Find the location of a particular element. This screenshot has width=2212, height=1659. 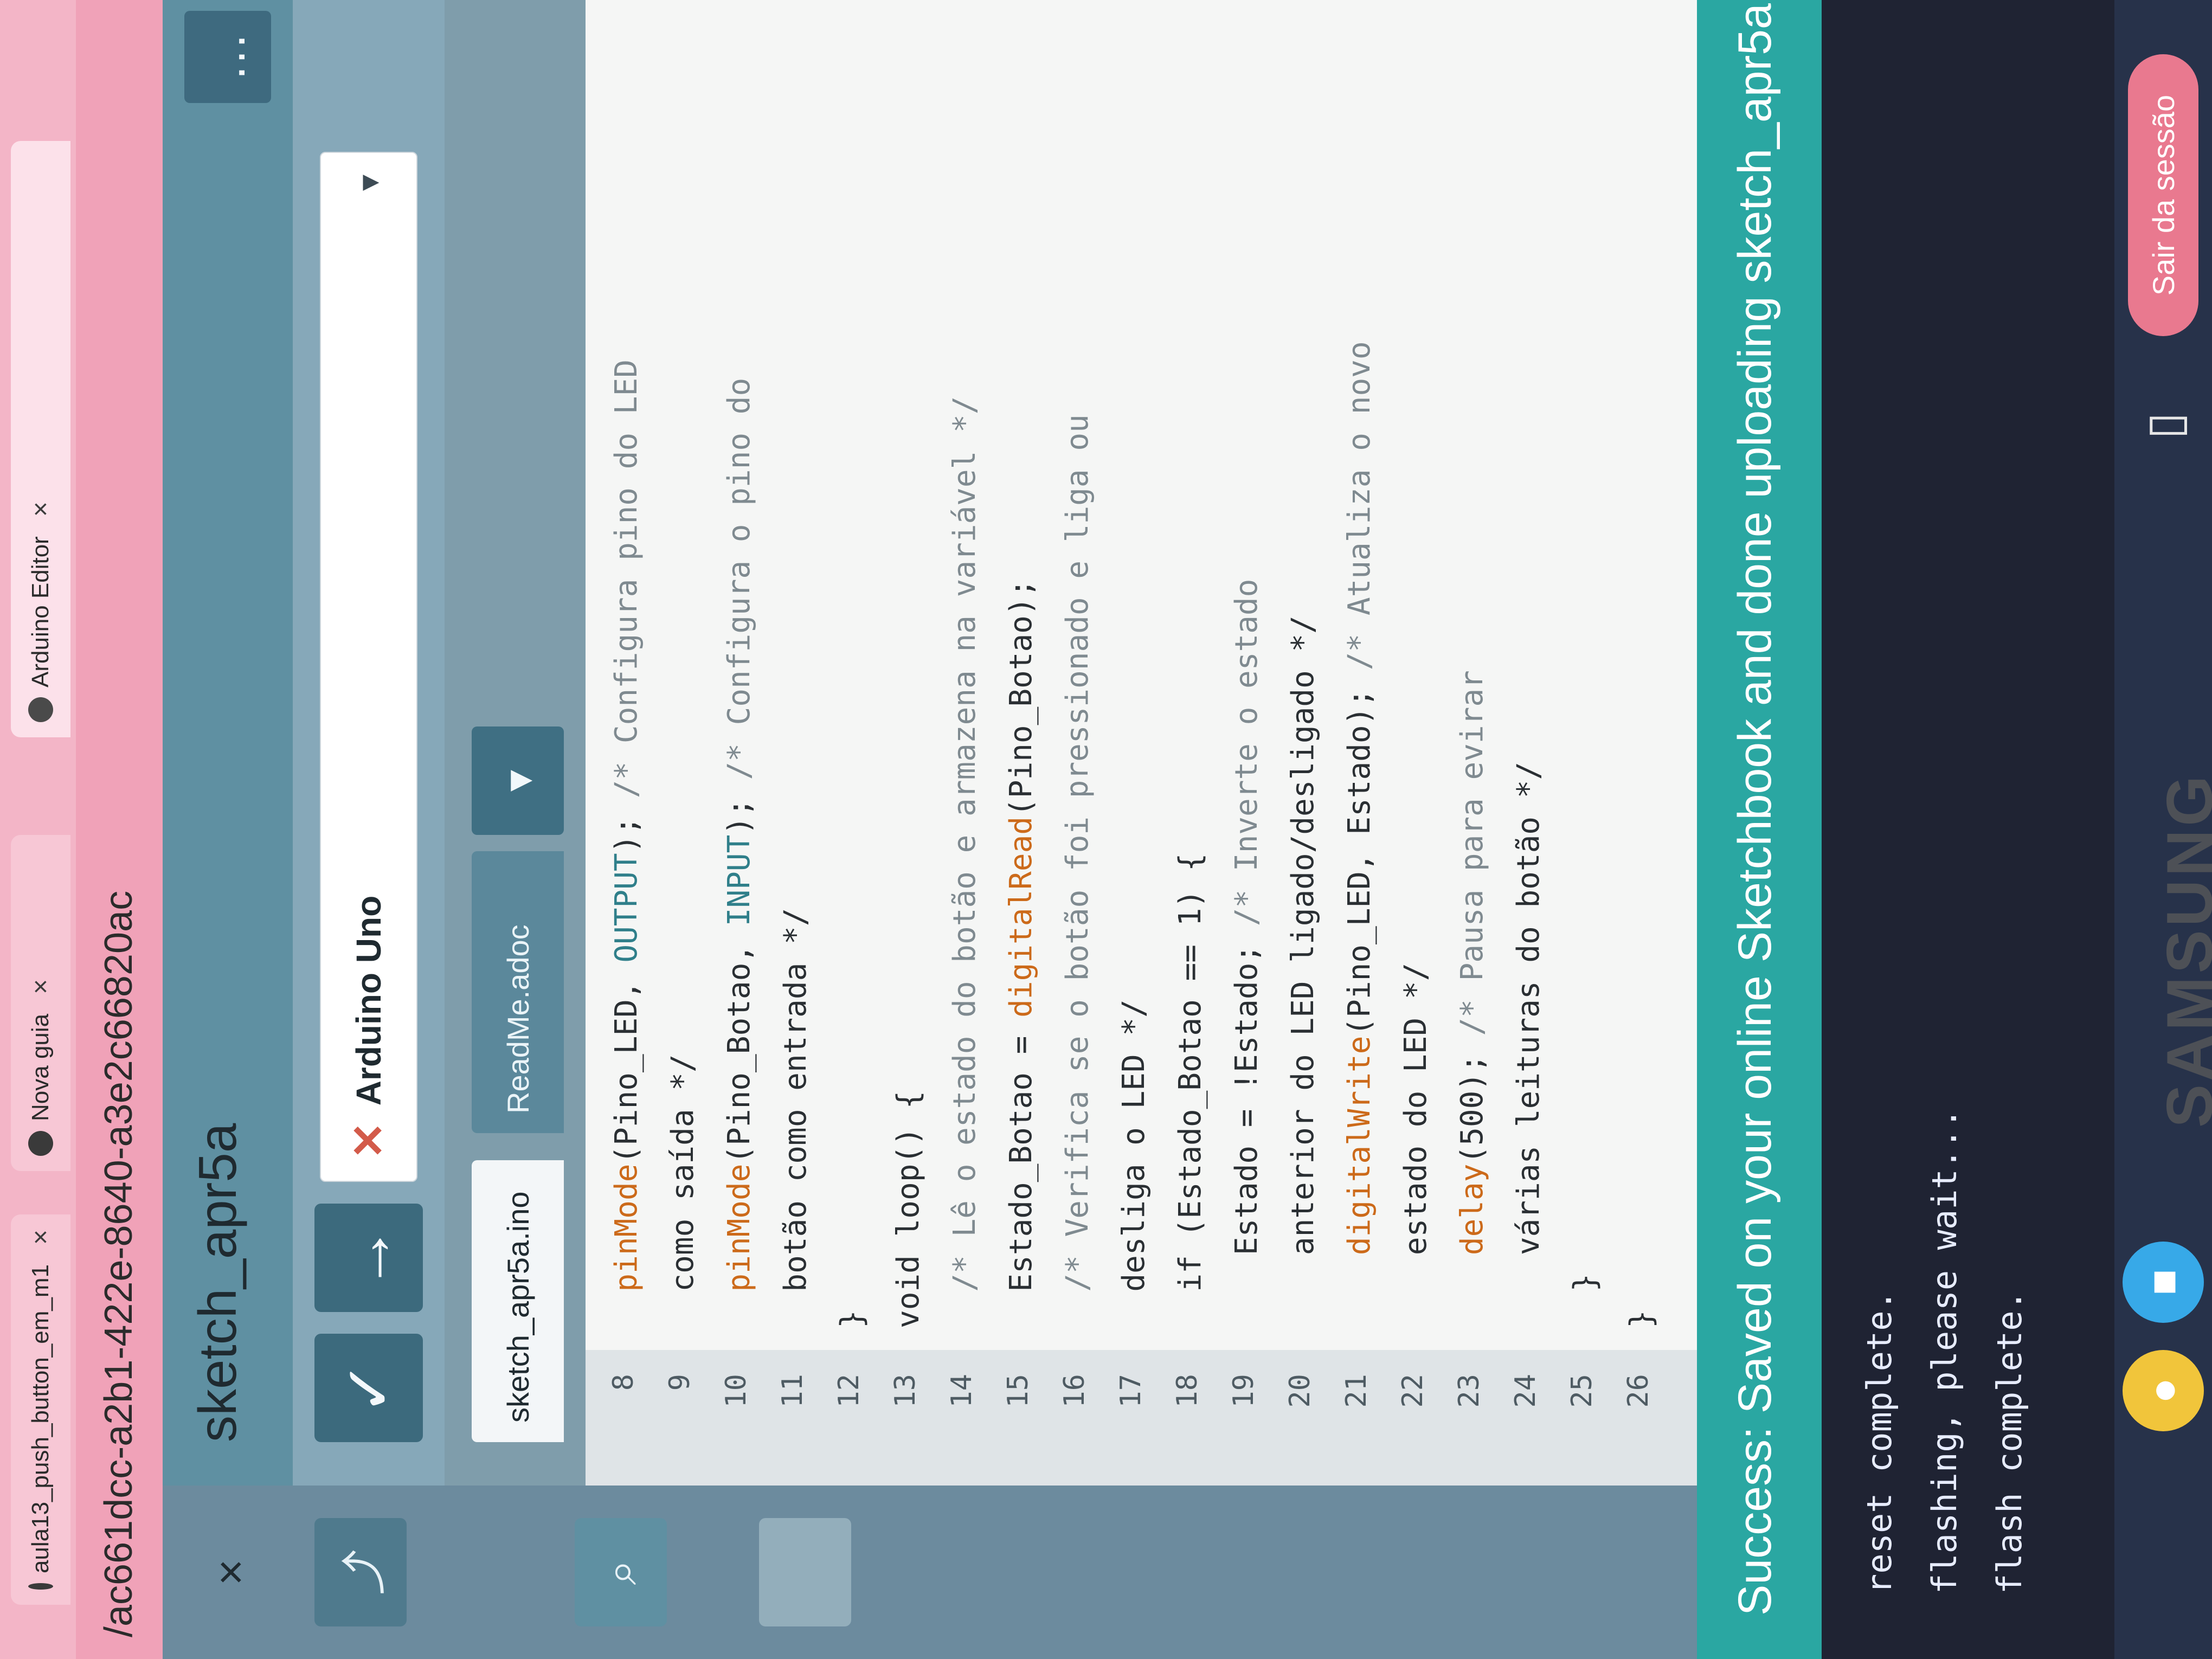

arrow-right-icon: → is located at coordinates (368, 1257).